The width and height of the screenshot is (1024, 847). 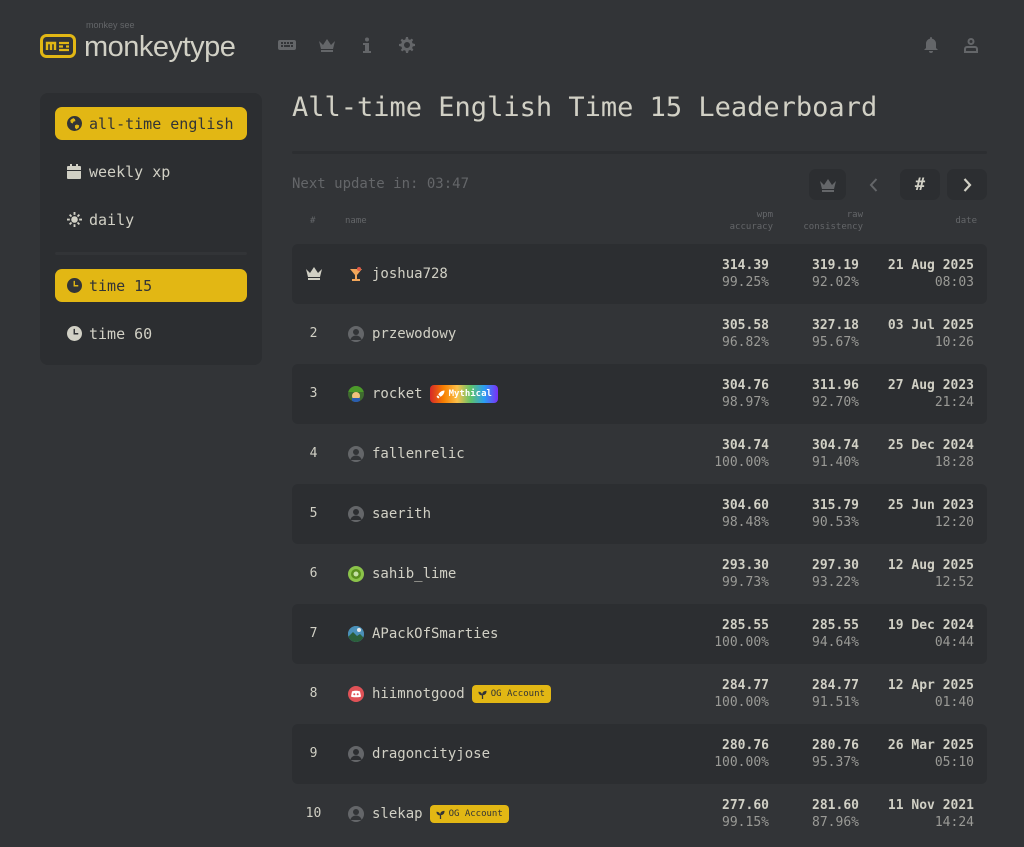 I want to click on wpm-accuracy-cell: 304.60 98.48%, so click(x=730, y=514).